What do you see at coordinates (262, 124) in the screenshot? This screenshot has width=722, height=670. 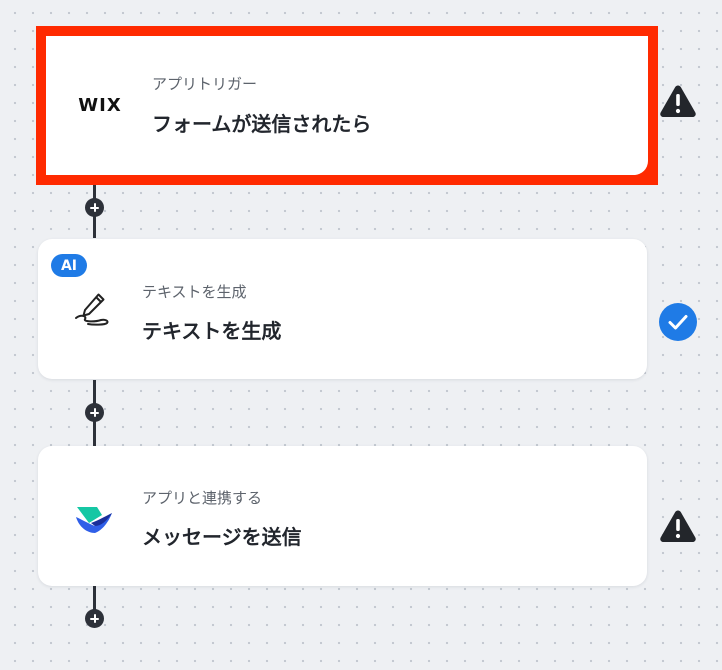 I see `step-title: フォームが送信されたら` at bounding box center [262, 124].